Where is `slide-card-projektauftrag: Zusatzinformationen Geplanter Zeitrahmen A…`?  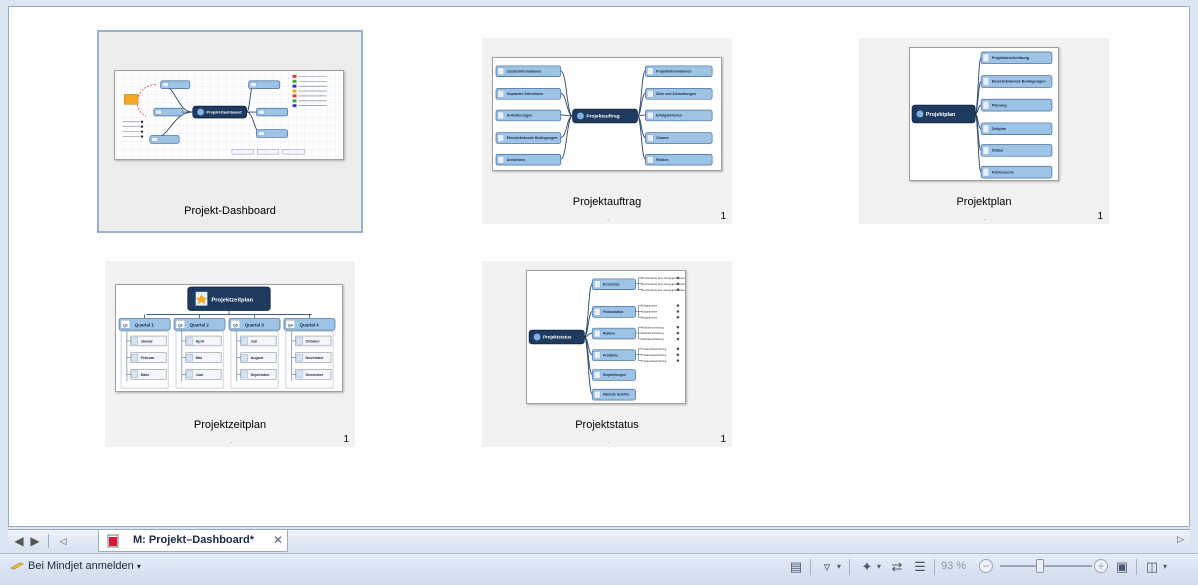 slide-card-projektauftrag: Zusatzinformationen Geplanter Zeitrahmen A… is located at coordinates (607, 131).